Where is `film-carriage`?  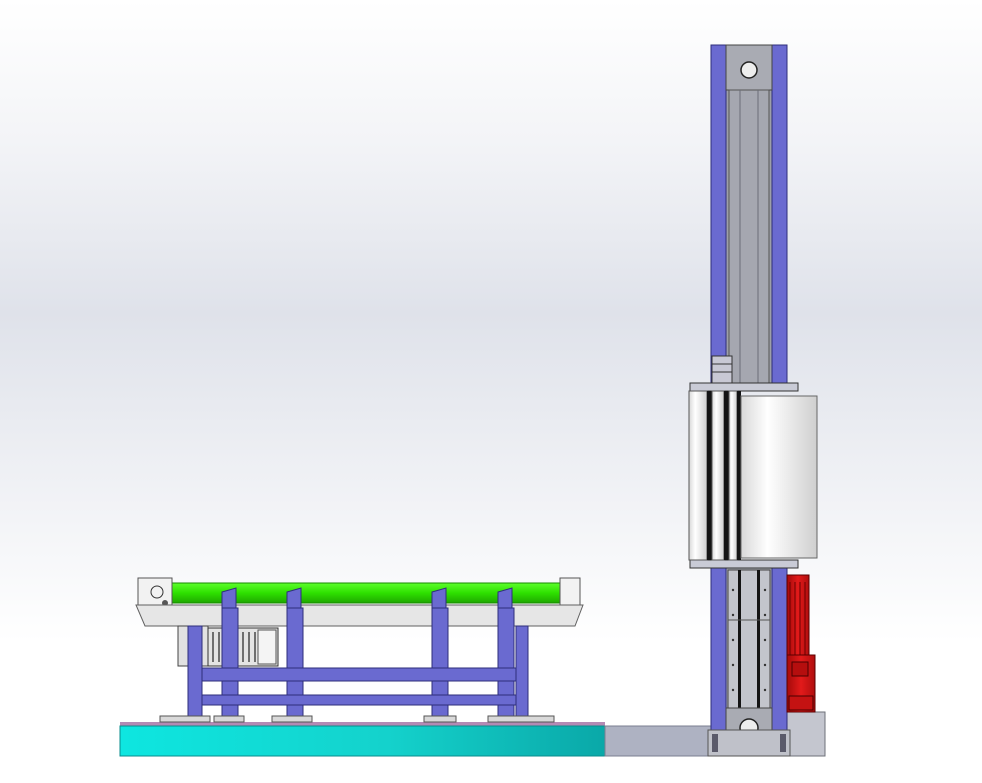 film-carriage is located at coordinates (753, 475).